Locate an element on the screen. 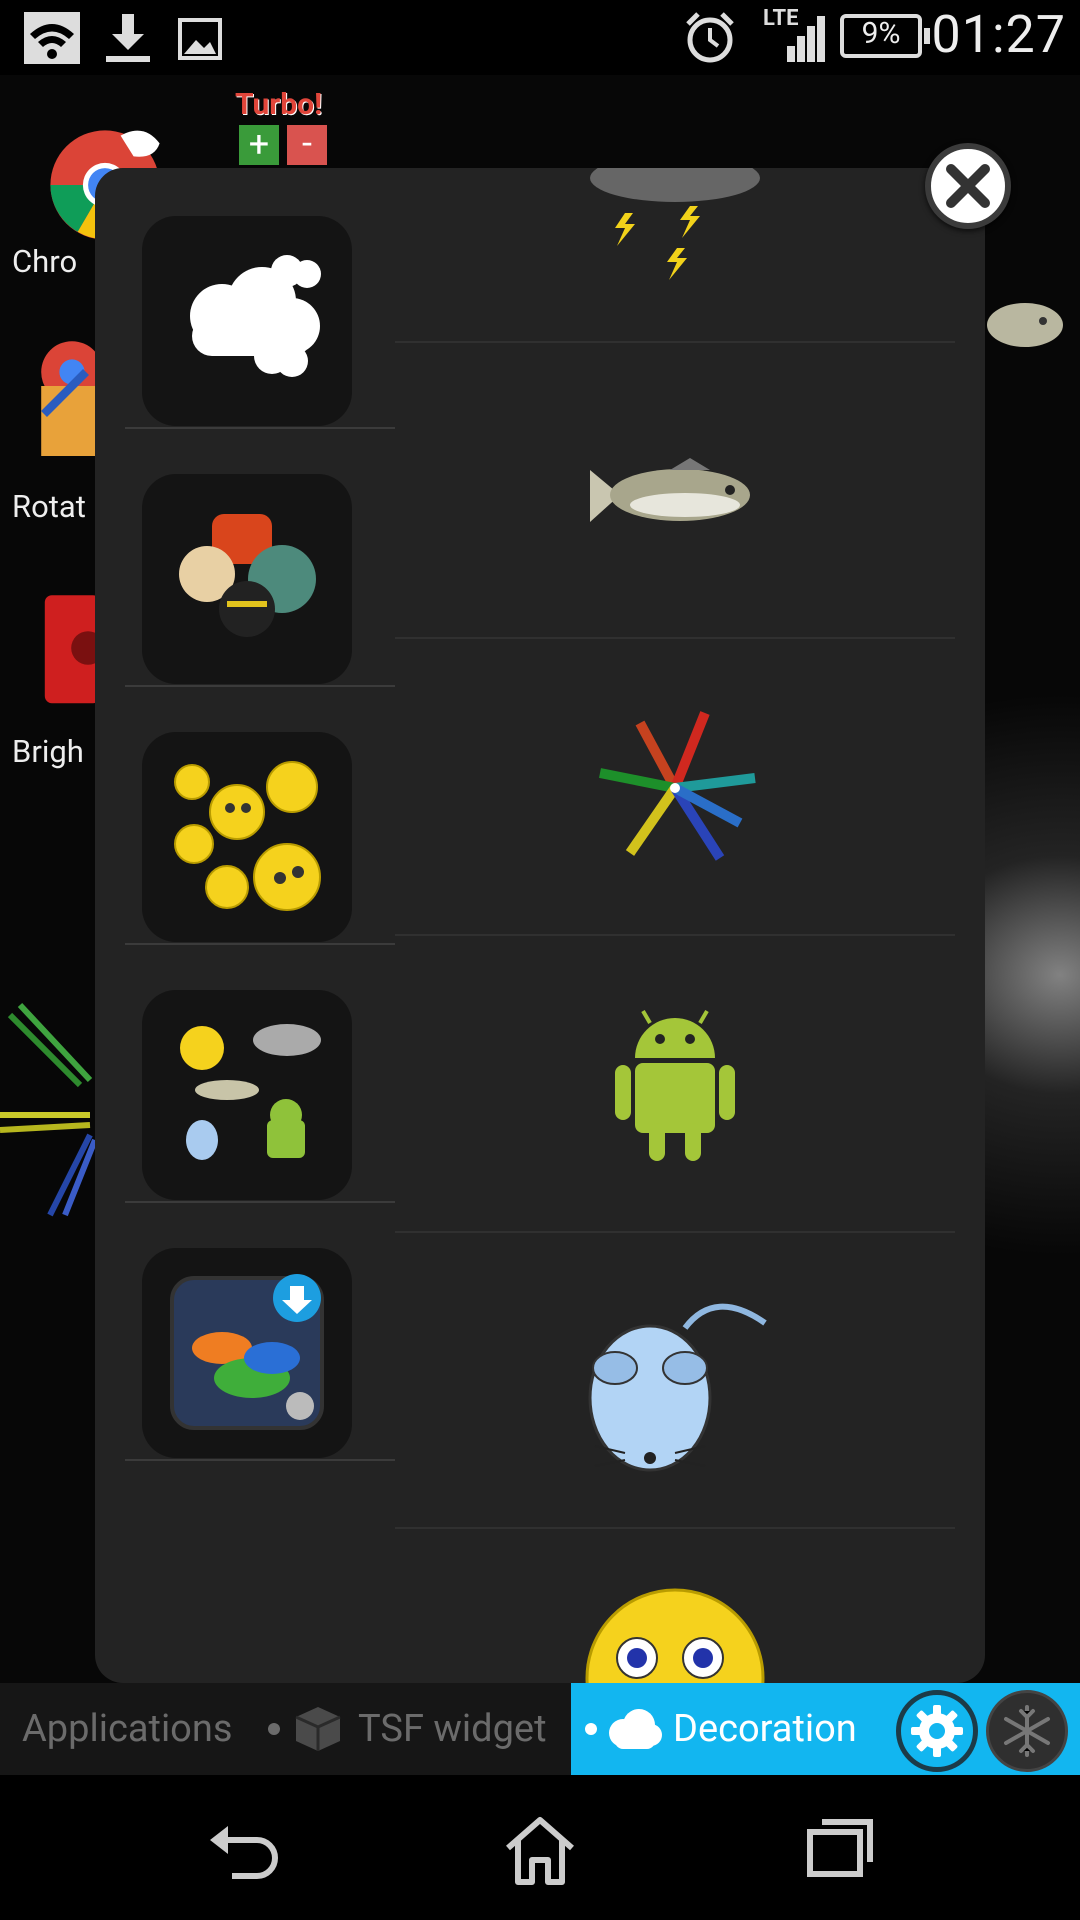  tab-applications-label: Applications is located at coordinates (127, 1729).